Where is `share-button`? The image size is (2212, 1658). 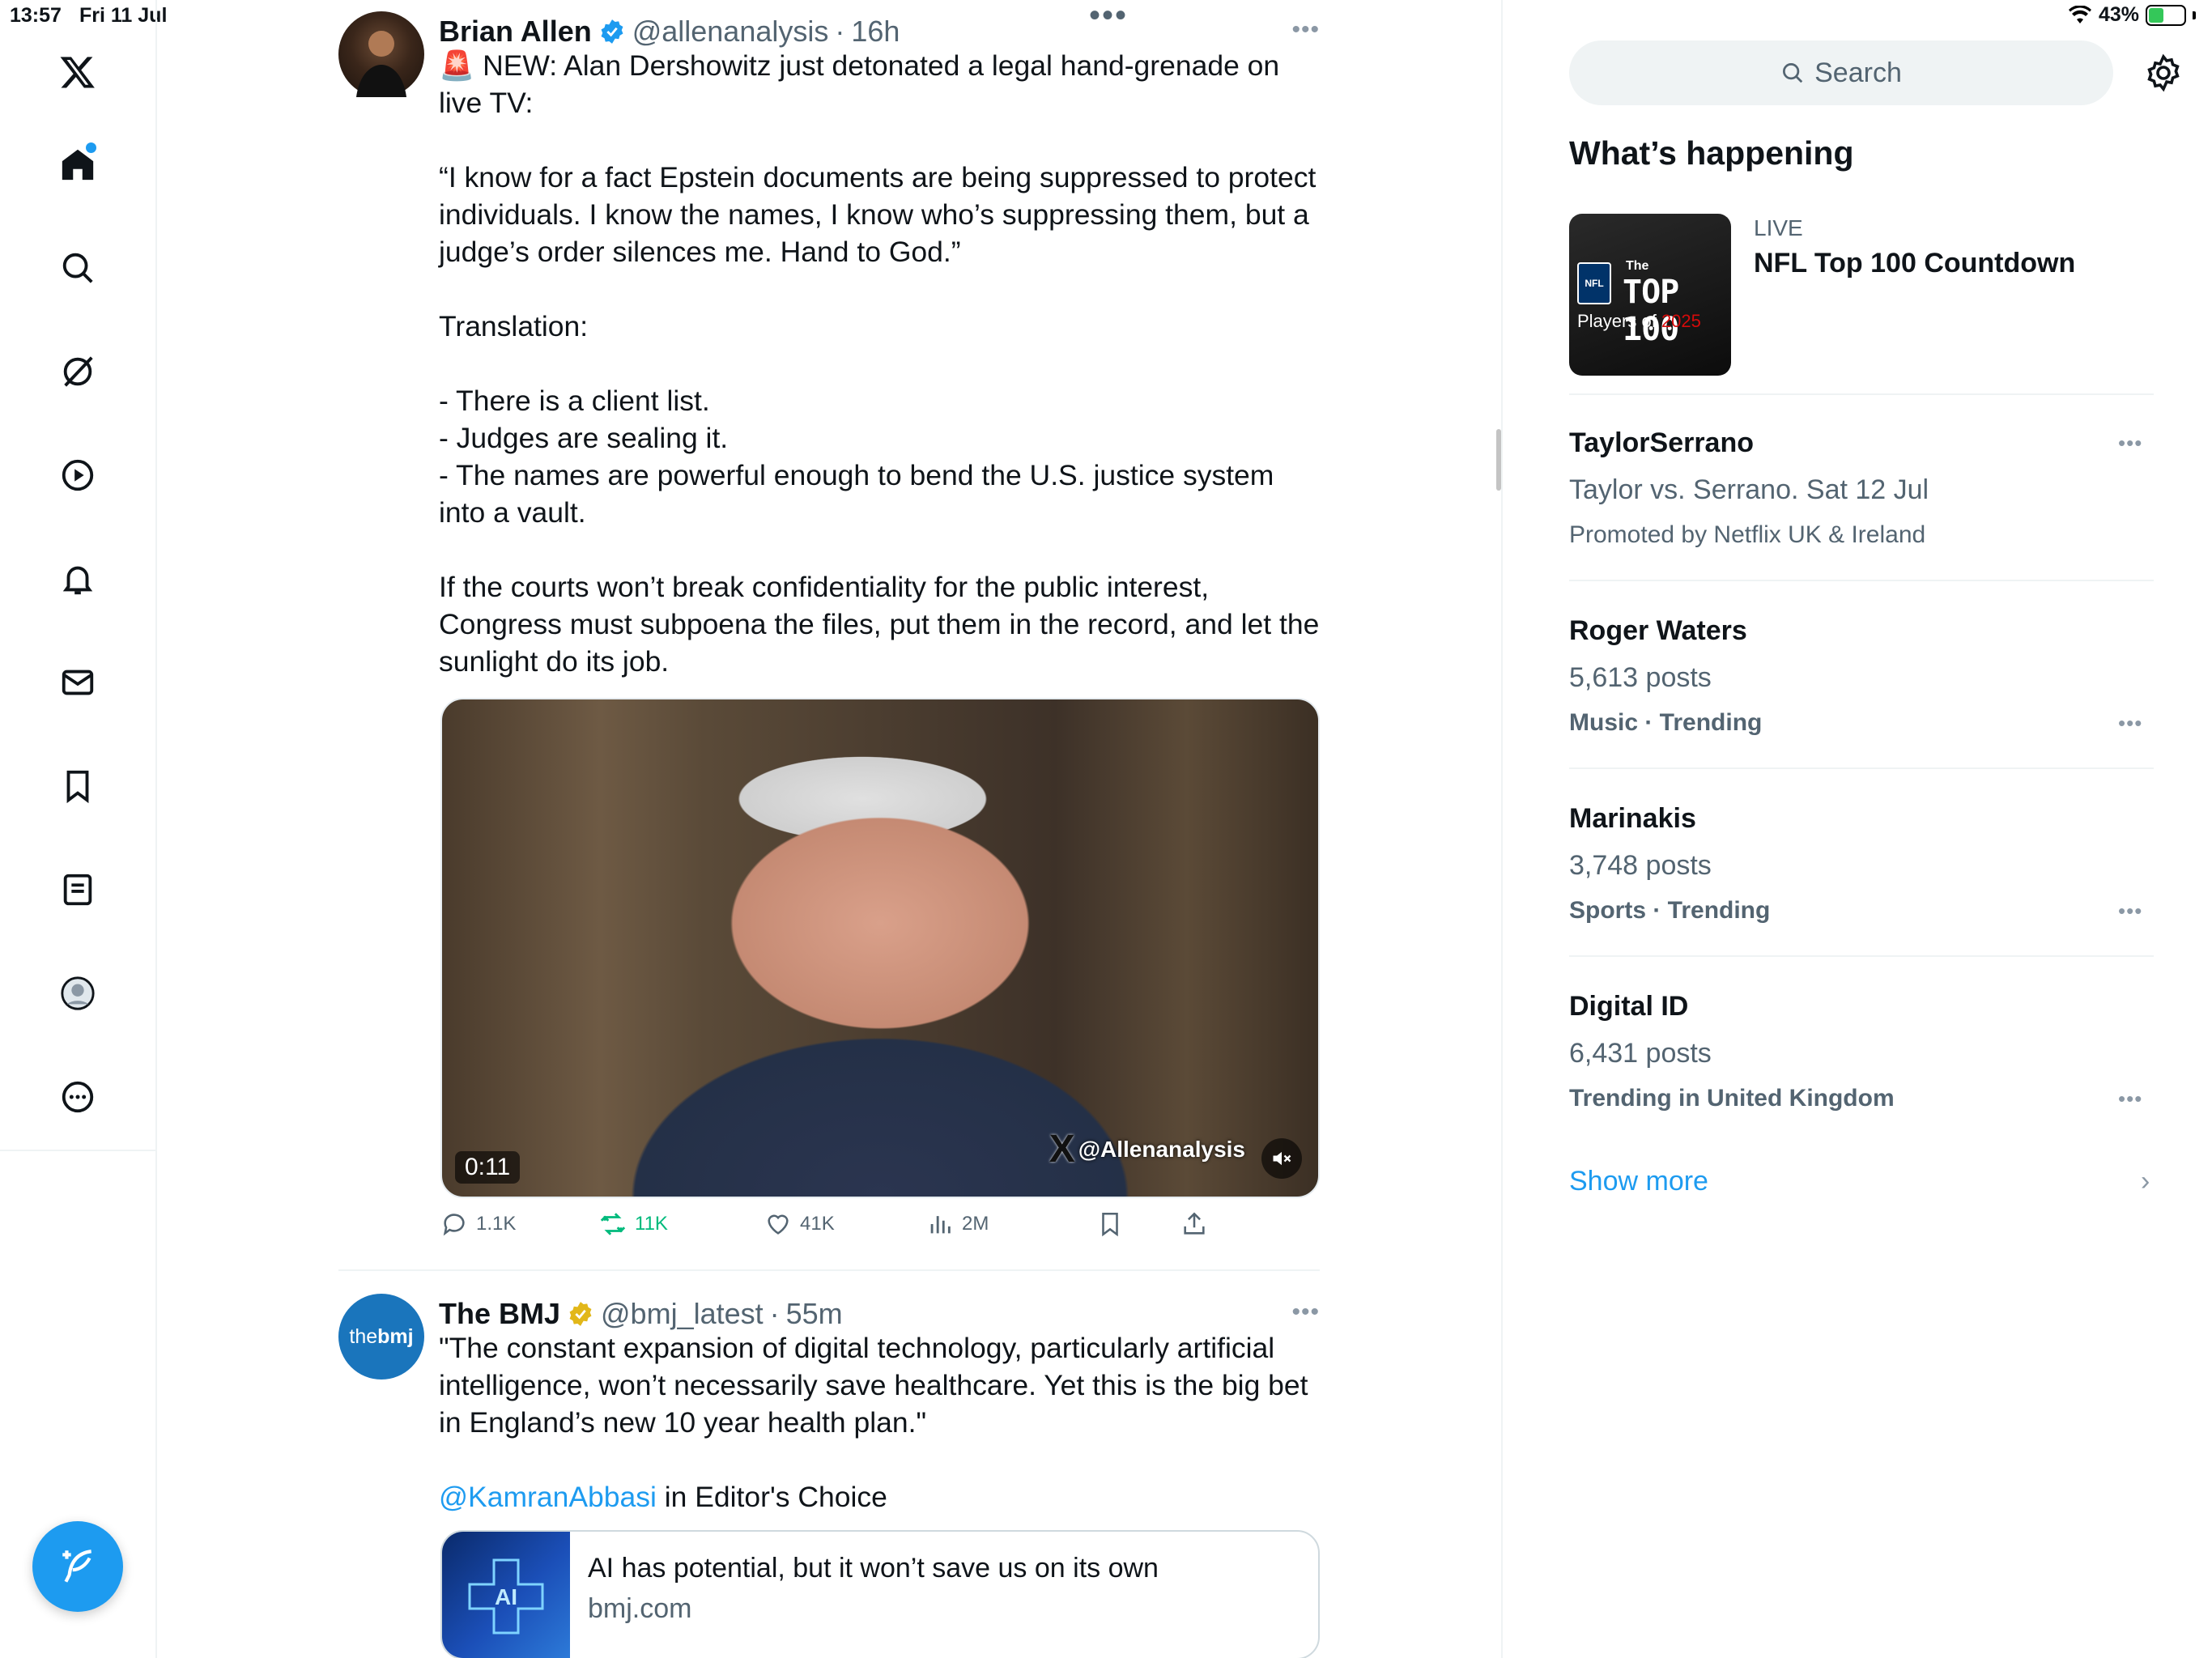
share-button is located at coordinates (1194, 1224).